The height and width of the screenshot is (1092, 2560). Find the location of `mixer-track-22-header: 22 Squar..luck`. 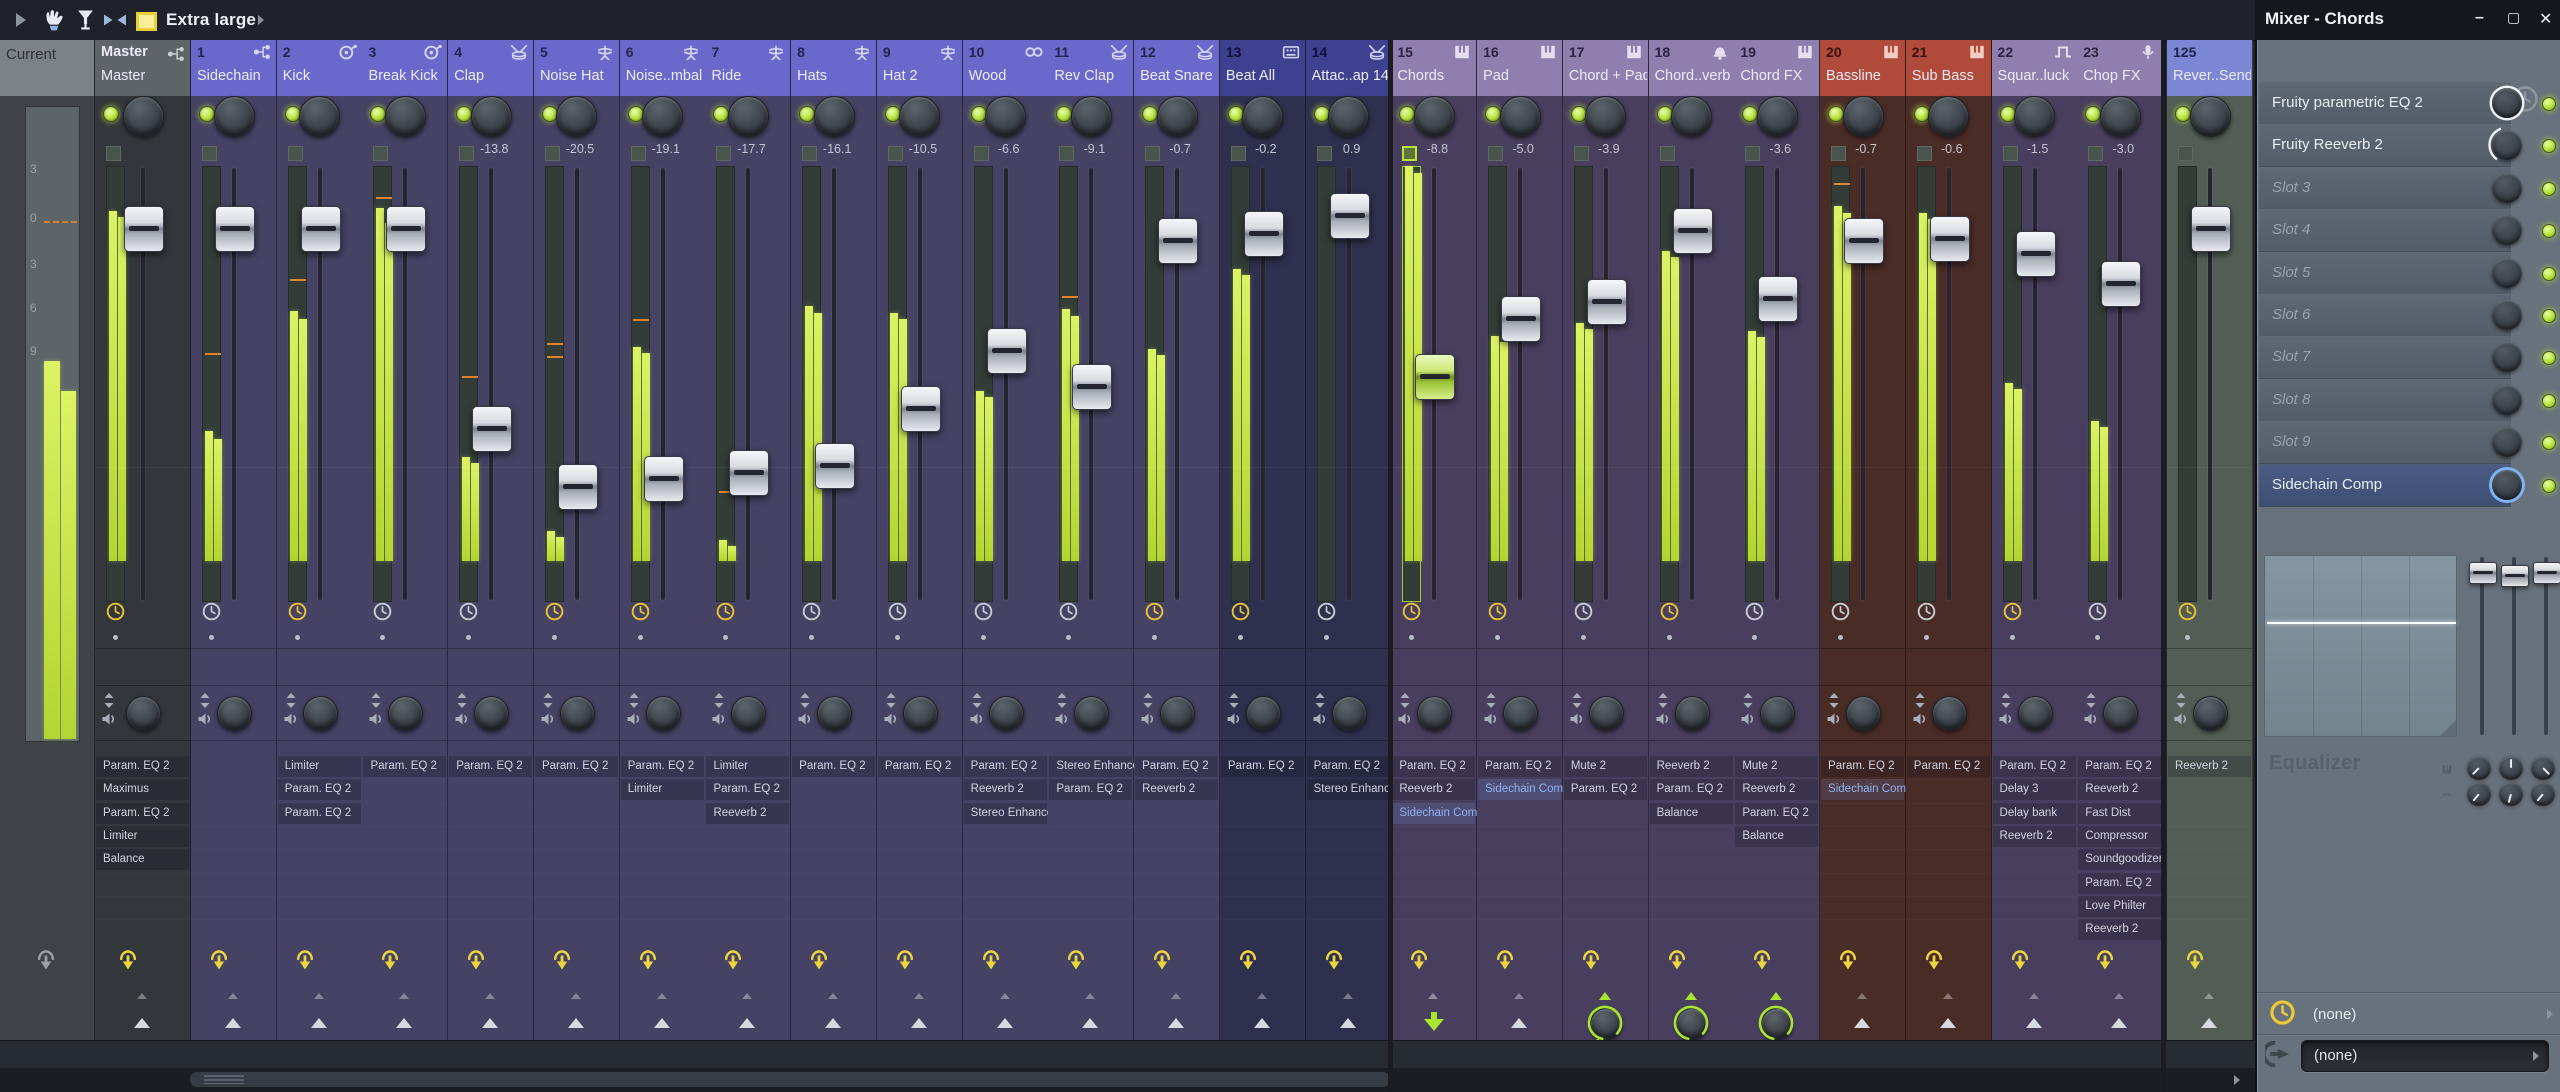

mixer-track-22-header: 22 Squar..luck is located at coordinates (2034, 68).